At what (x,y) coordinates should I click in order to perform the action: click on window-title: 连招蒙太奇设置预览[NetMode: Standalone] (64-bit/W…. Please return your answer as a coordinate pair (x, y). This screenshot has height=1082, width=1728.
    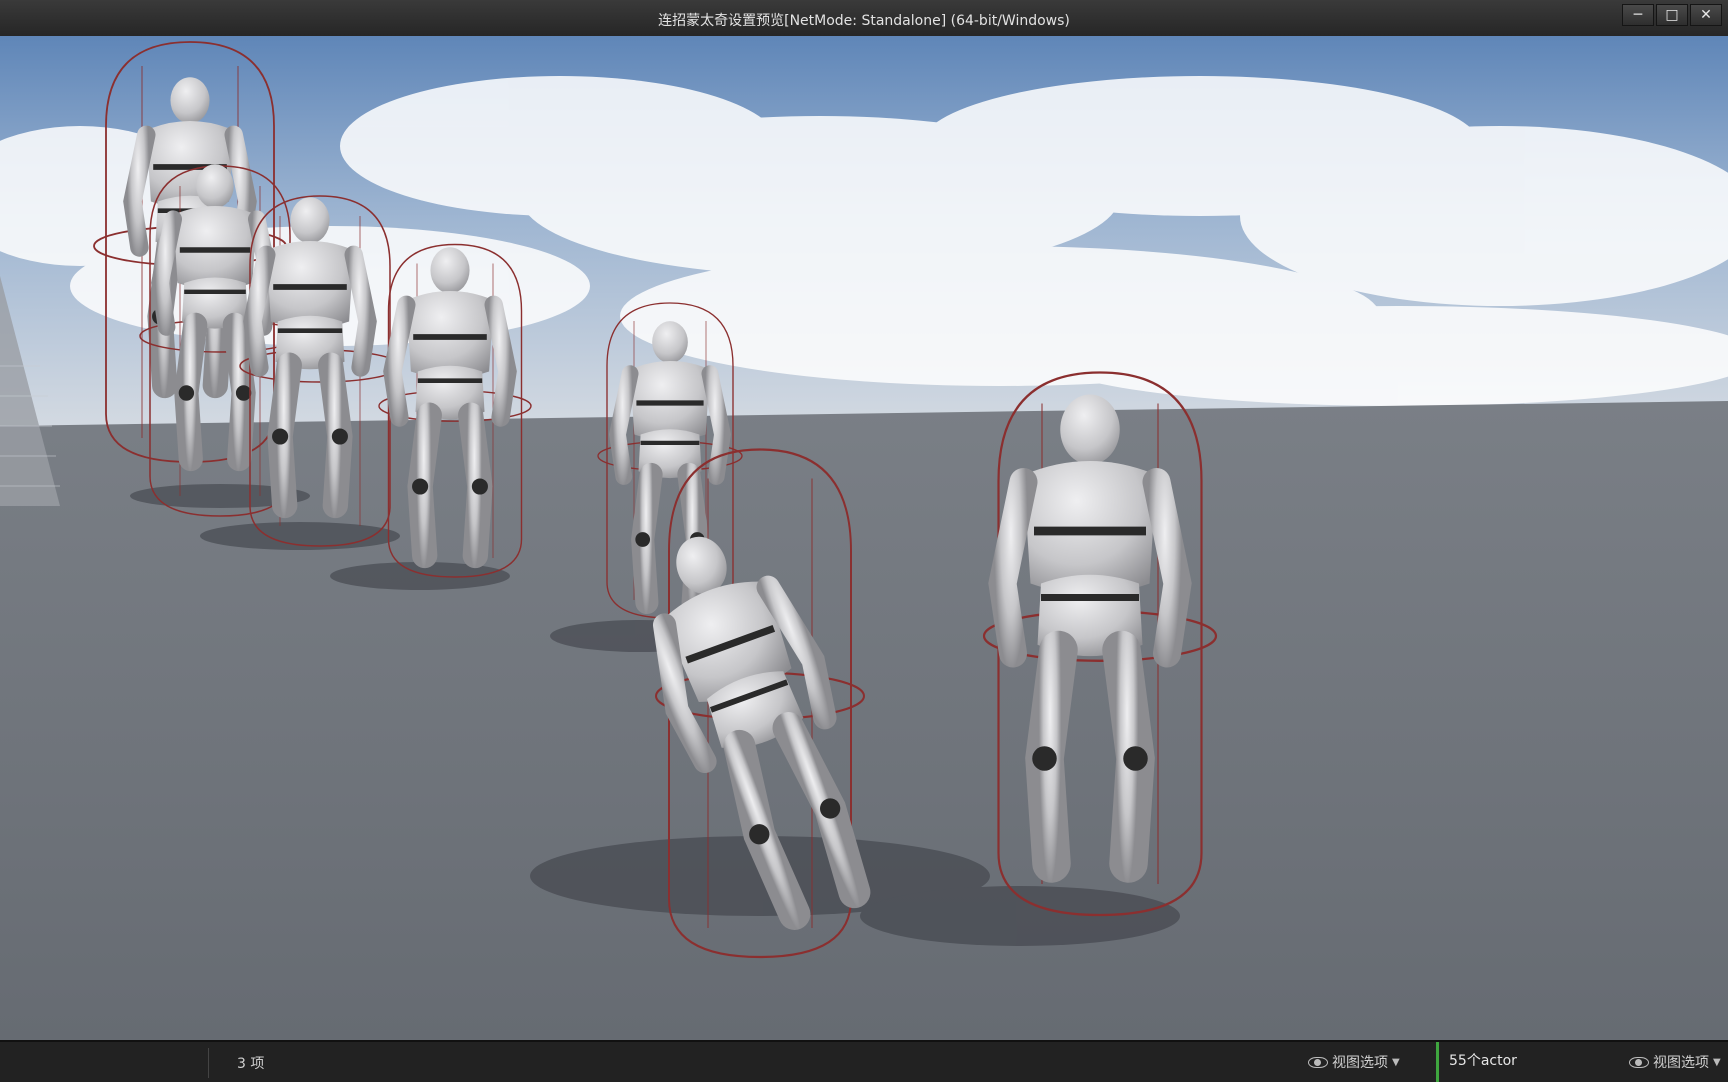
    Looking at the image, I should click on (864, 21).